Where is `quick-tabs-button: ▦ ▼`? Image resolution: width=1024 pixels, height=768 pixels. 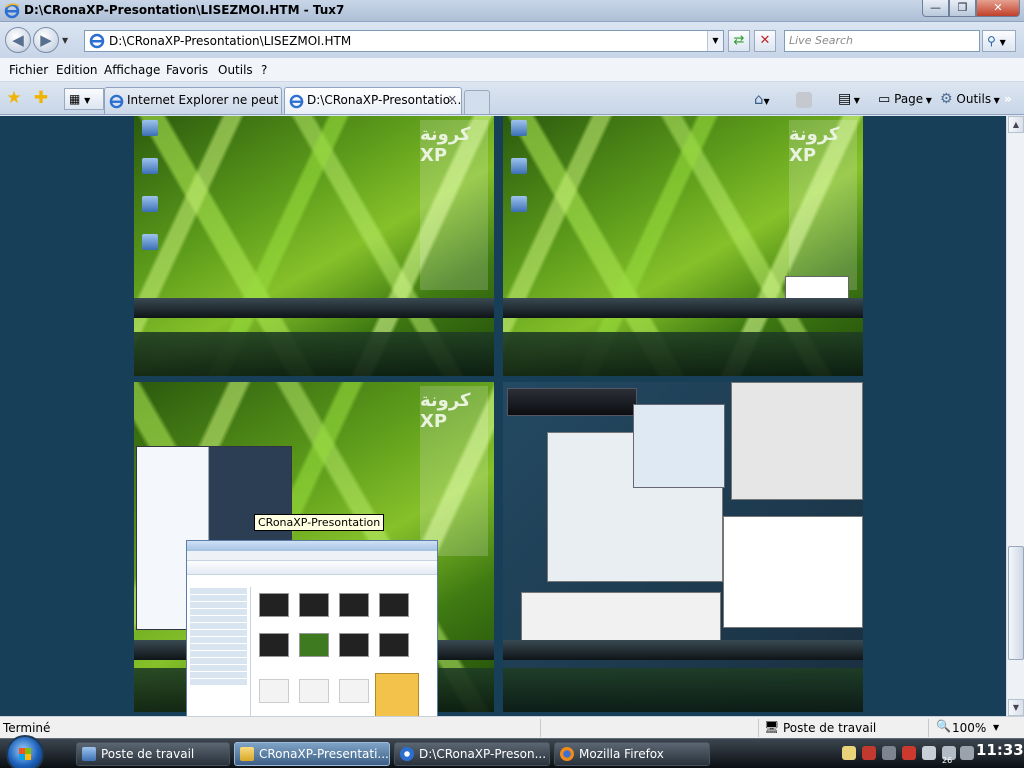 quick-tabs-button: ▦ ▼ is located at coordinates (84, 99).